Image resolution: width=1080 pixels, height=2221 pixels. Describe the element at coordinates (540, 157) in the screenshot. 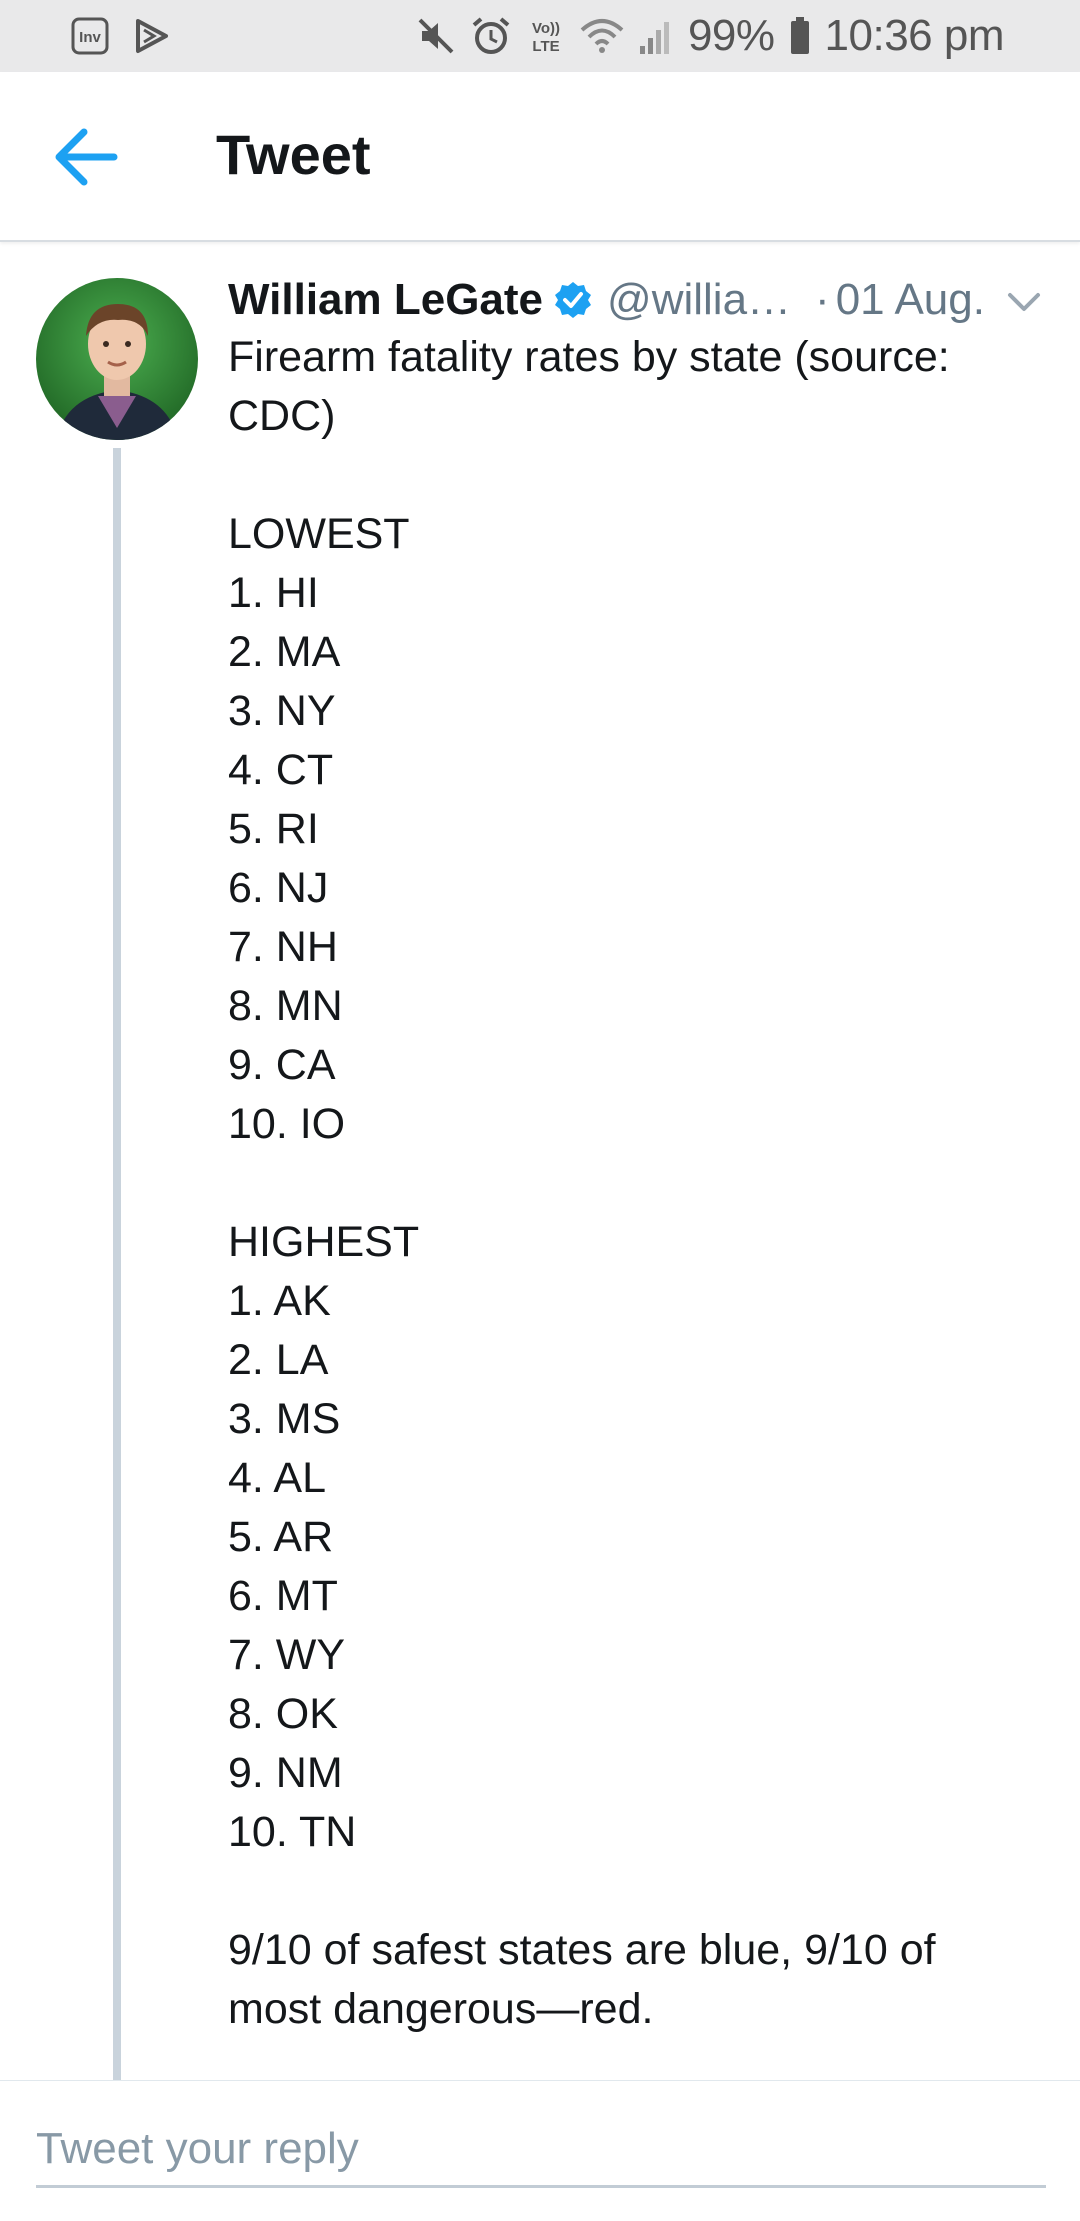

I see `app-bar: Tweet` at that location.